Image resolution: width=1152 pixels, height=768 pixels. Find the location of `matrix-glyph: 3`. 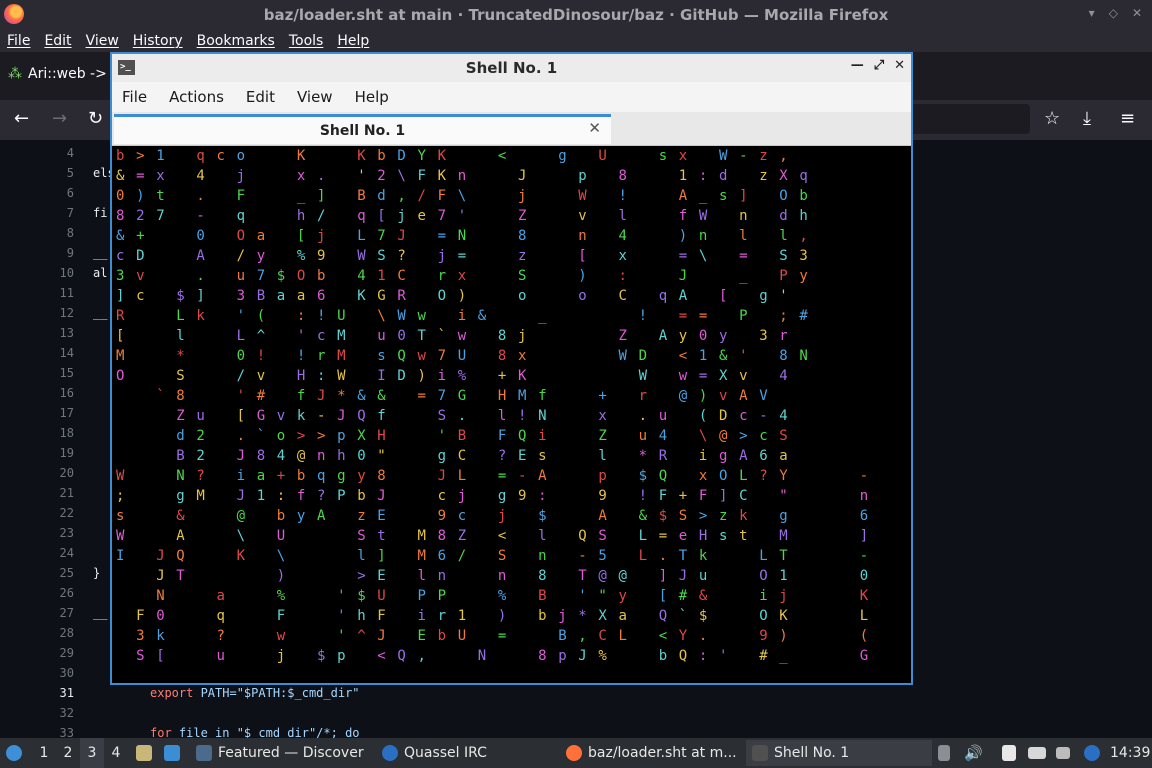

matrix-glyph: 3 is located at coordinates (803, 256).